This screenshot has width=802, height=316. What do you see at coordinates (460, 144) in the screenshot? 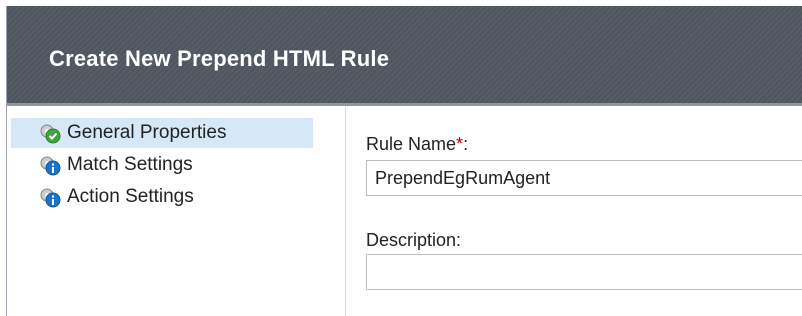
I see `required-marker: *` at bounding box center [460, 144].